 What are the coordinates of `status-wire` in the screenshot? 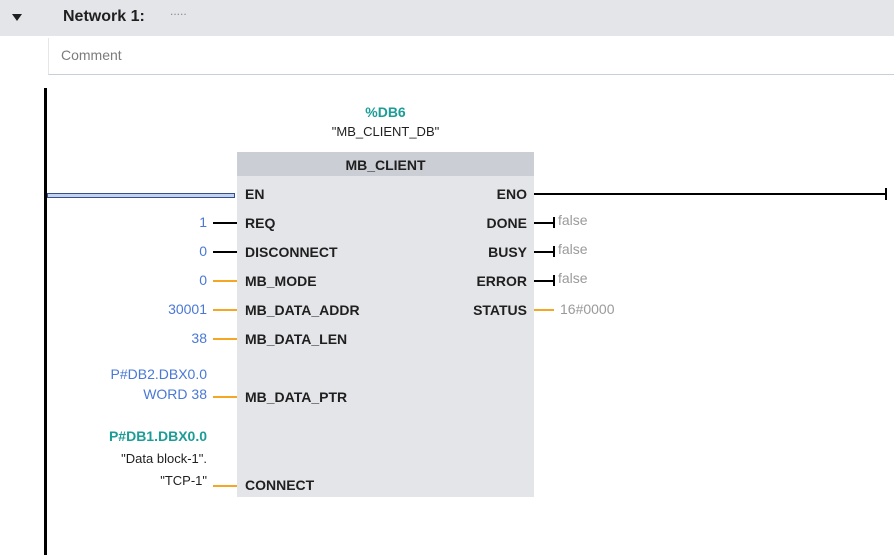 It's located at (544, 310).